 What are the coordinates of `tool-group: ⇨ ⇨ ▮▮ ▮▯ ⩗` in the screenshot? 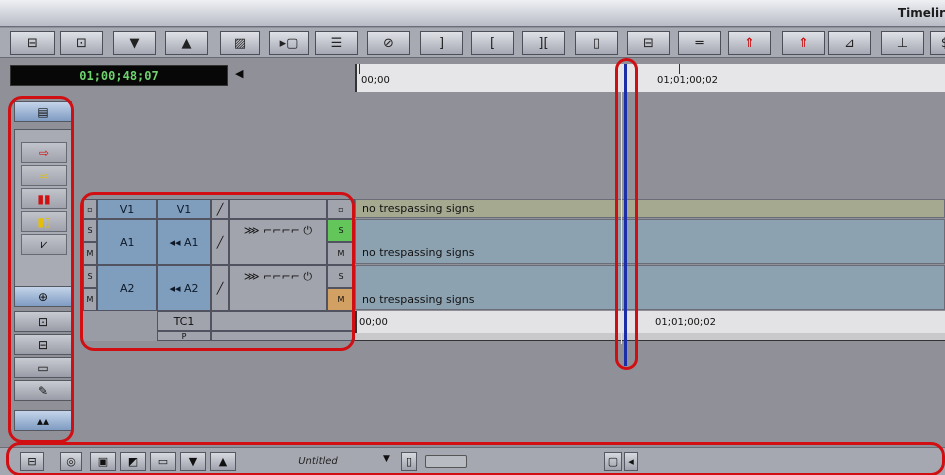 It's located at (43, 209).